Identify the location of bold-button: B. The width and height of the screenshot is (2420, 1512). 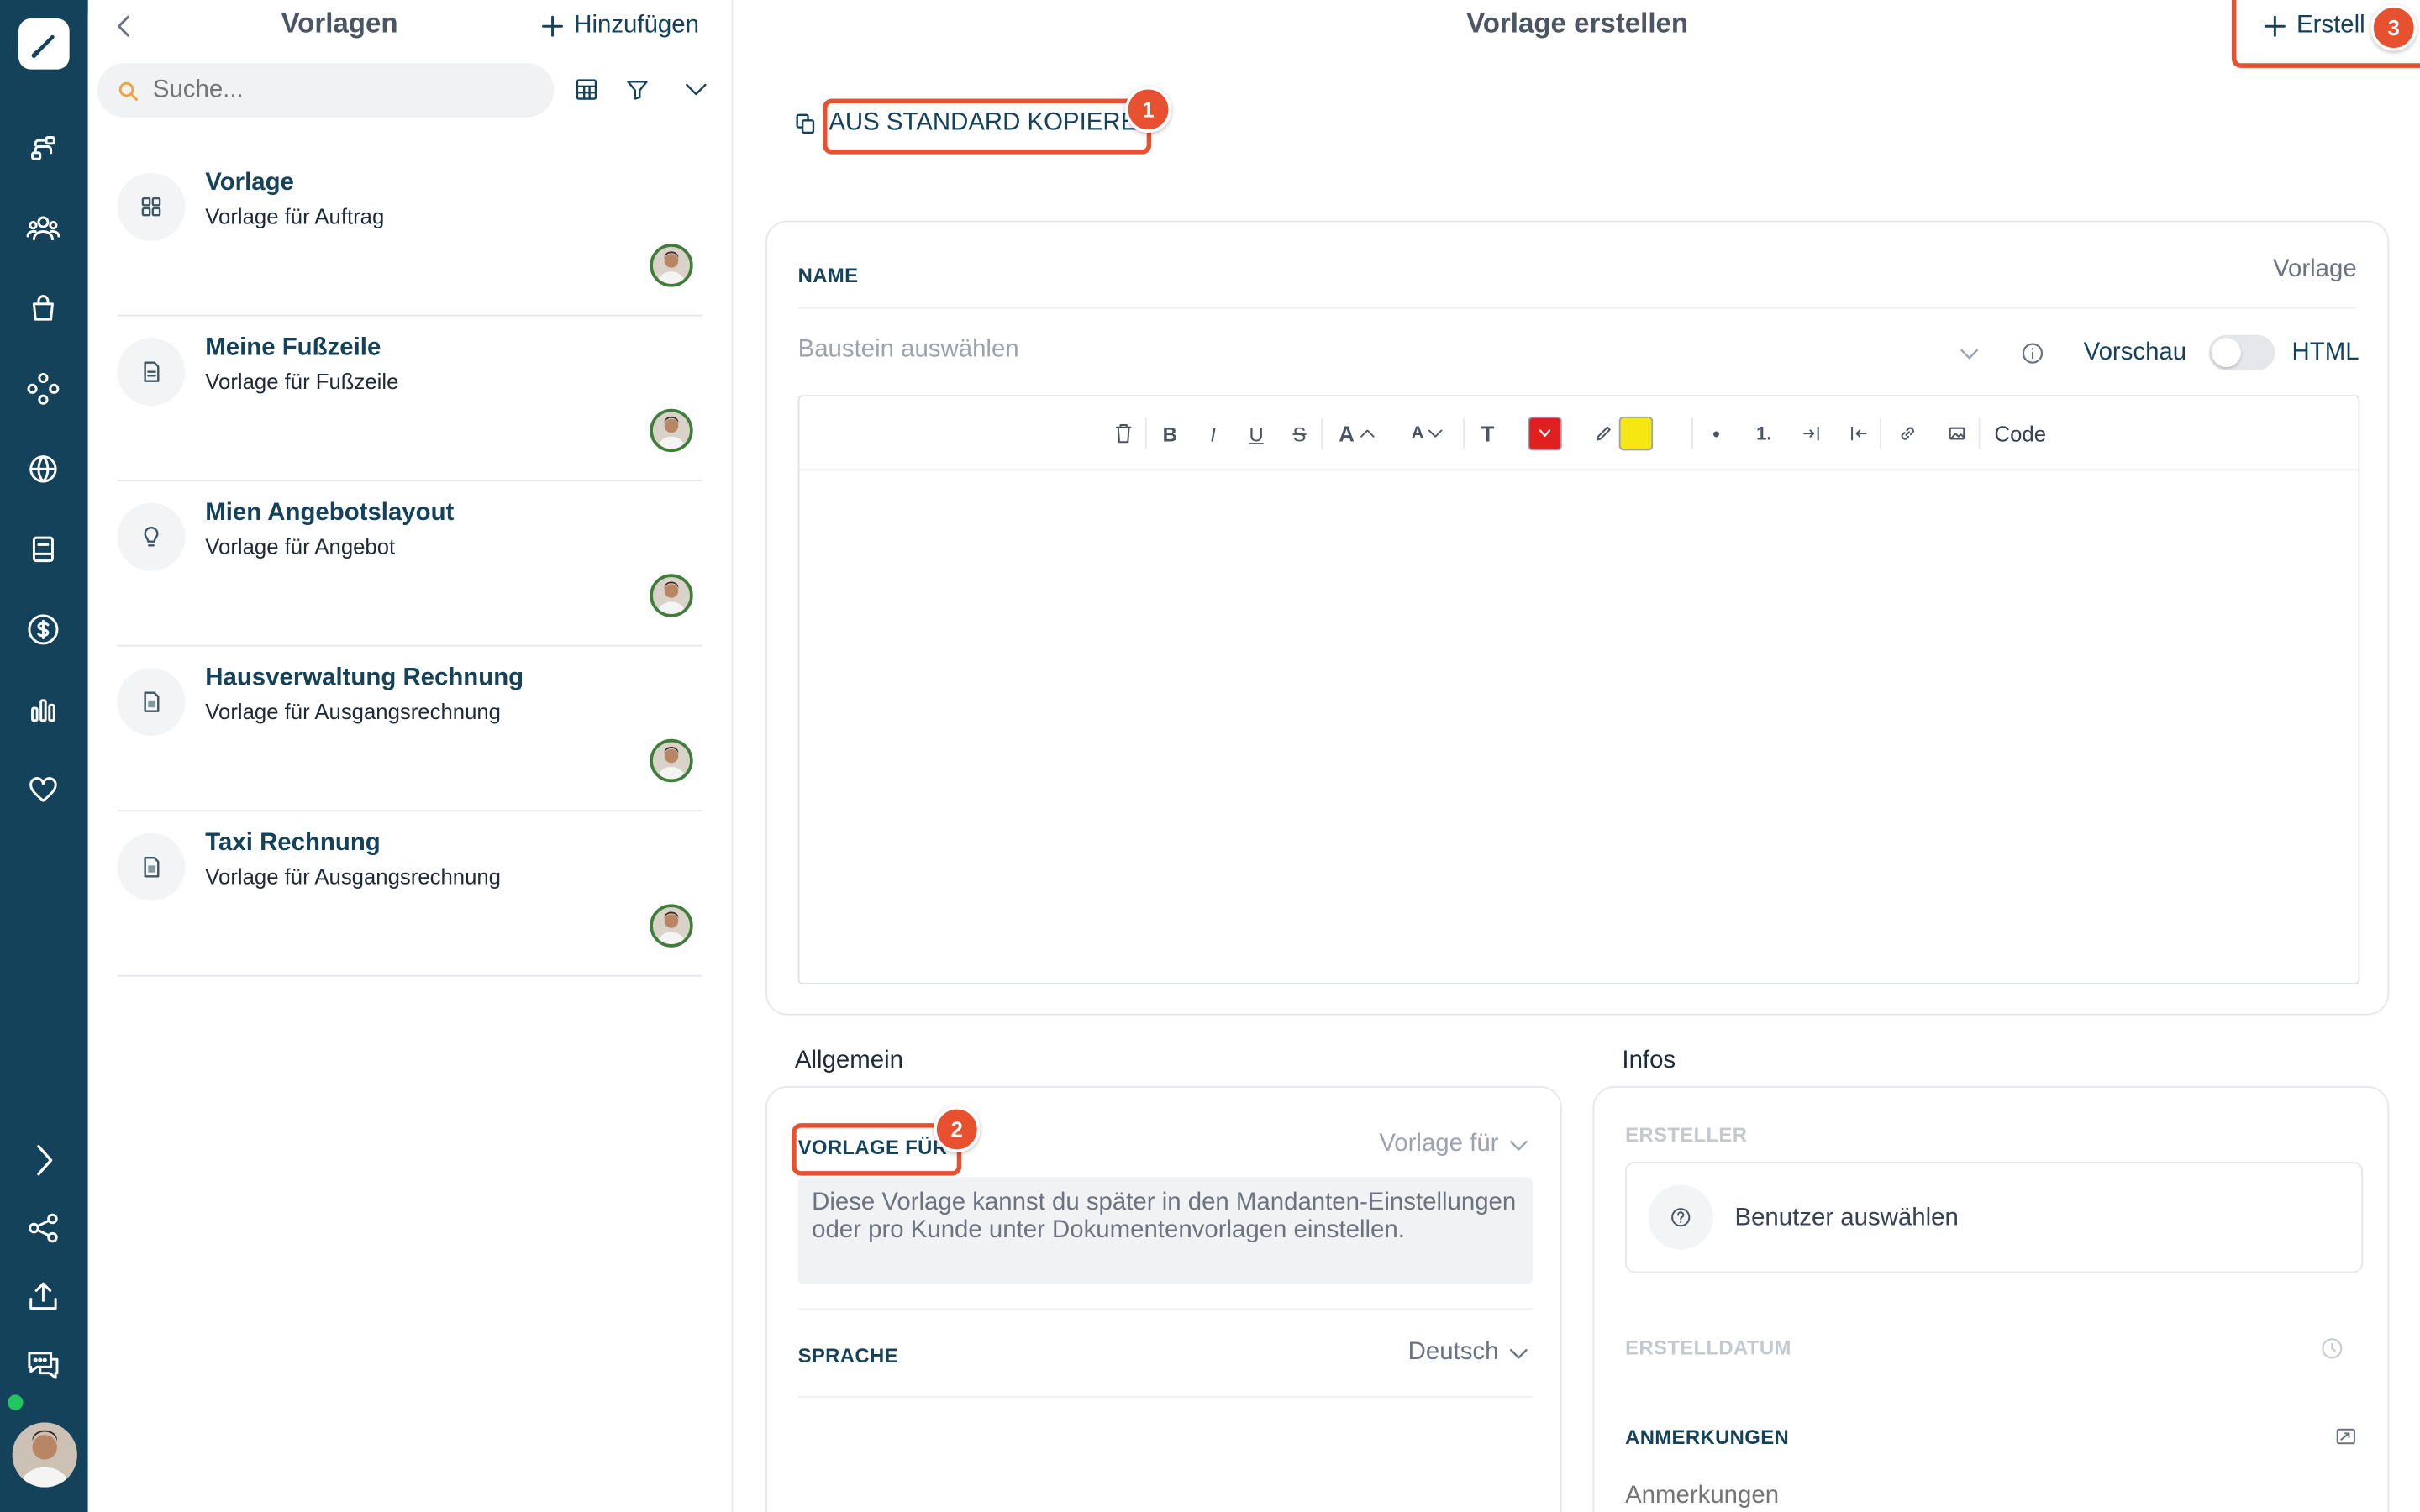
(1170, 433).